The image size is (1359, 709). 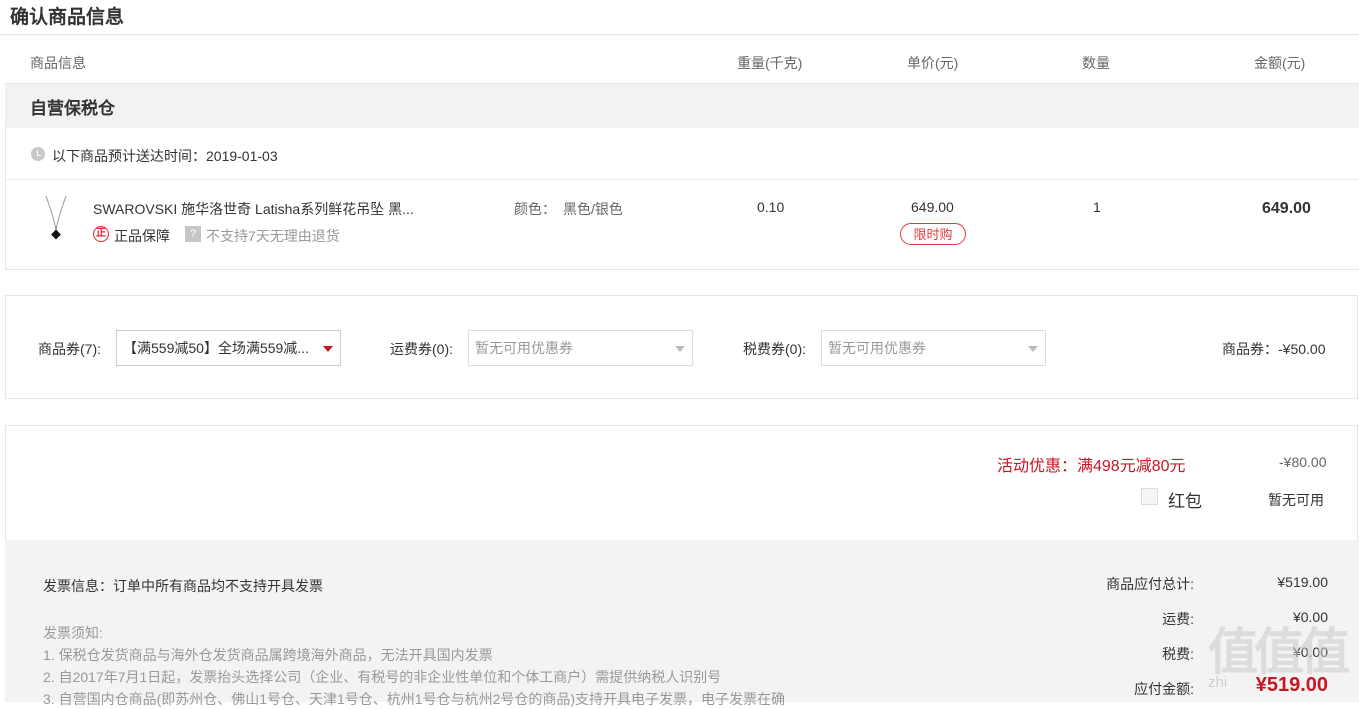 I want to click on tax-fee-label: 税费:, so click(x=1178, y=654).